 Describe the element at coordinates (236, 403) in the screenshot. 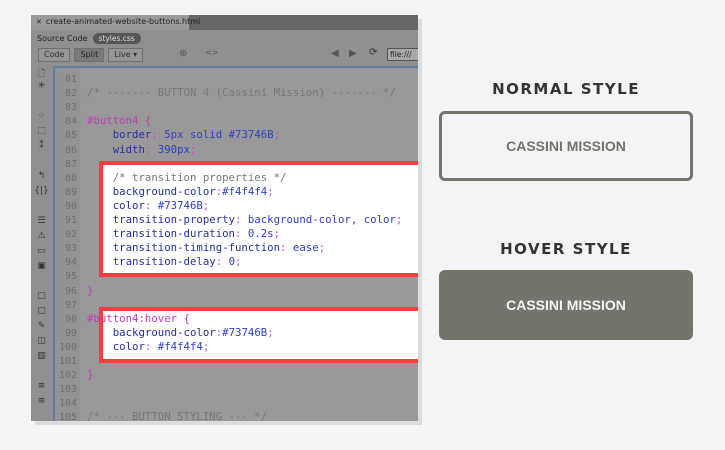

I see `code-line: 104` at that location.